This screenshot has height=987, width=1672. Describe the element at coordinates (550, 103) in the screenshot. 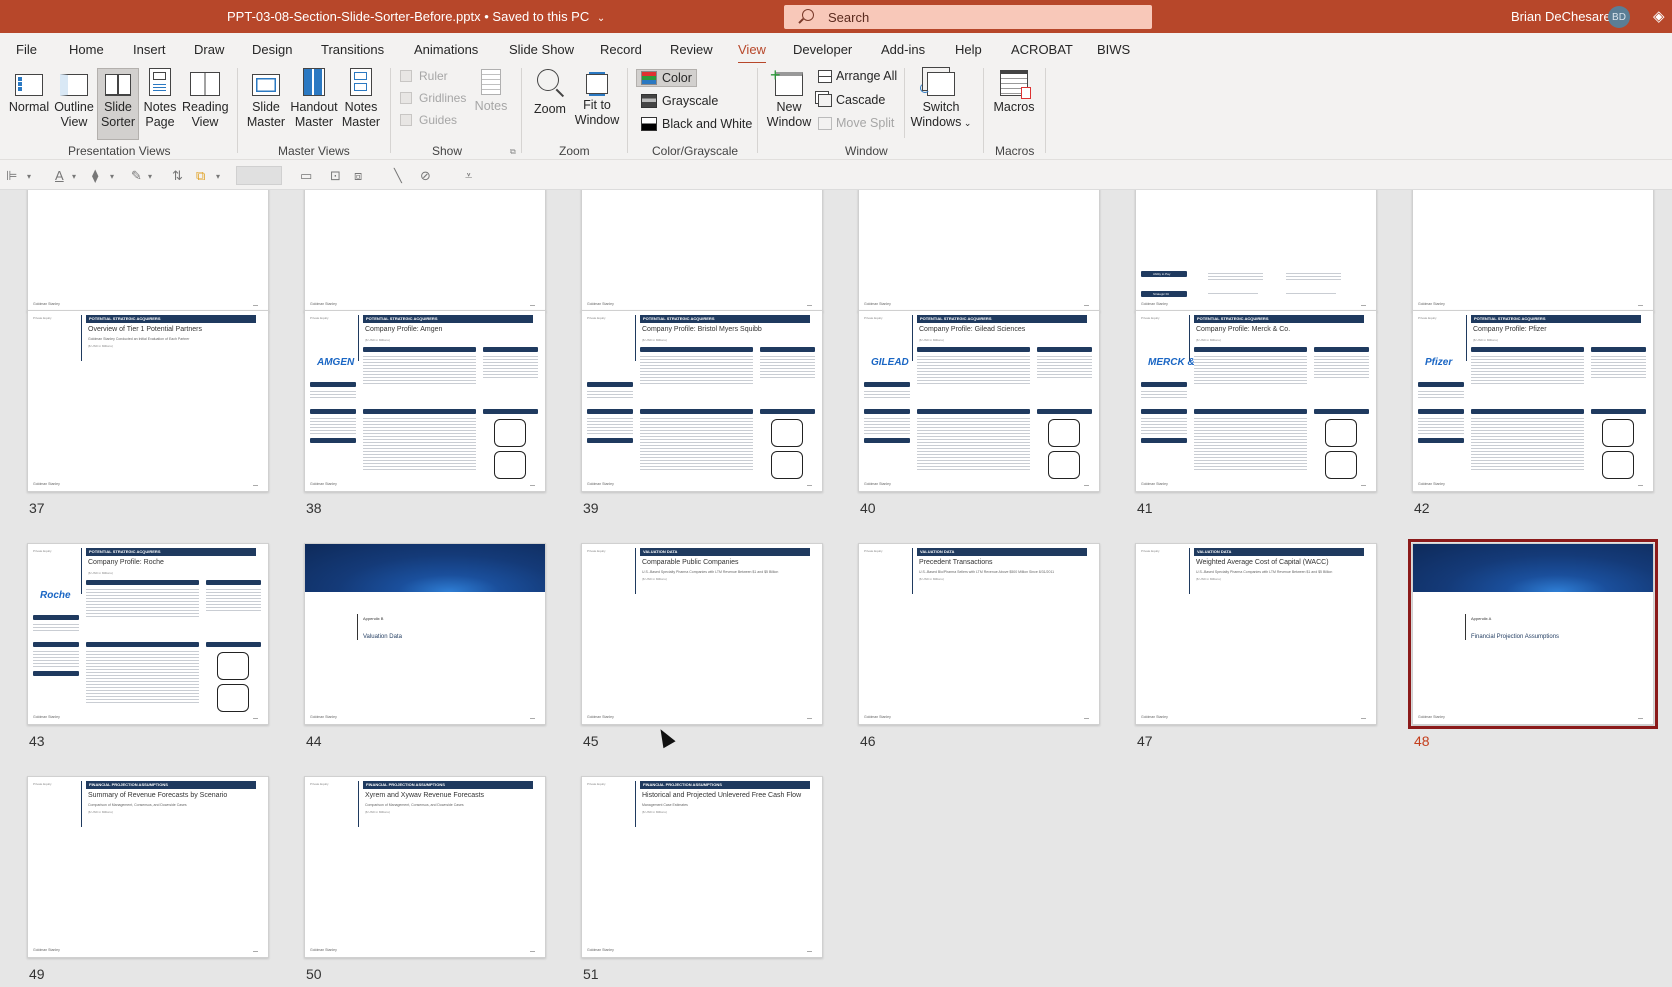

I see `zoom-button: Zoom` at that location.